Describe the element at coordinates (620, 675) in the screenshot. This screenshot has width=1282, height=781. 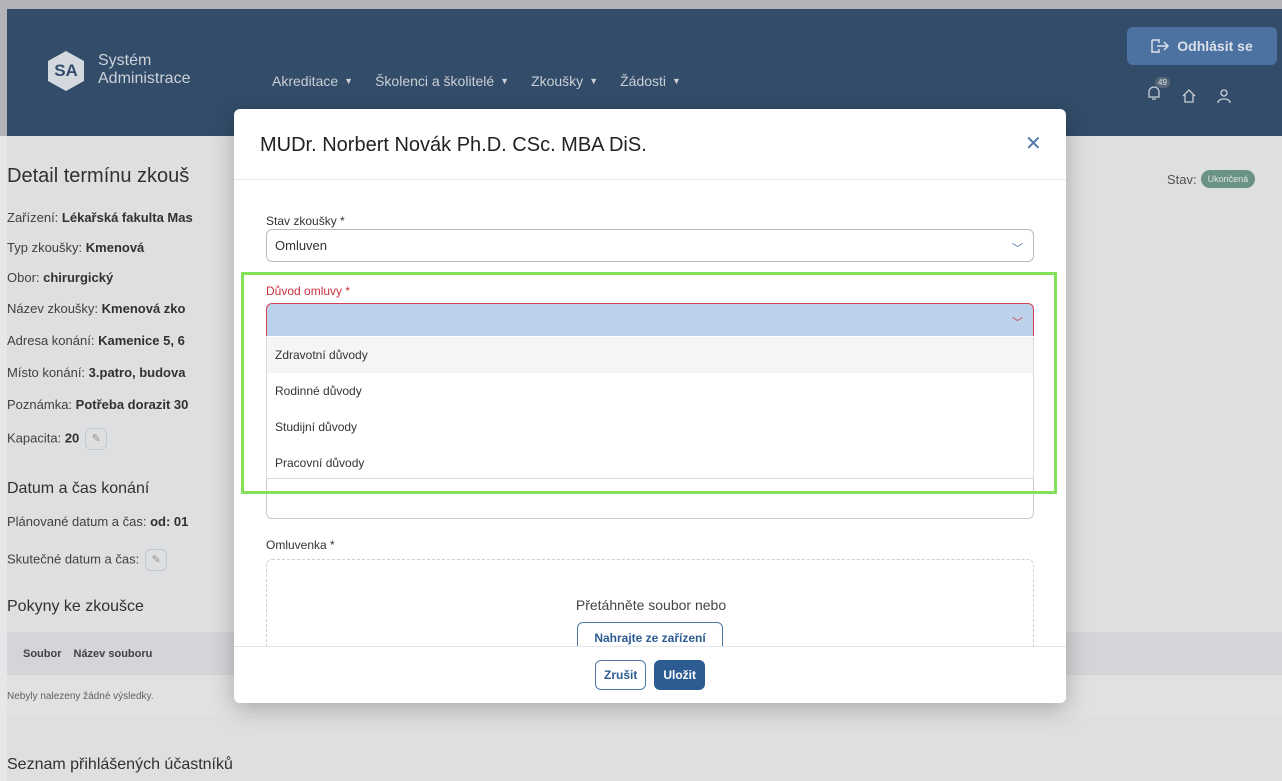
I see `cancel-button: Zrušit` at that location.